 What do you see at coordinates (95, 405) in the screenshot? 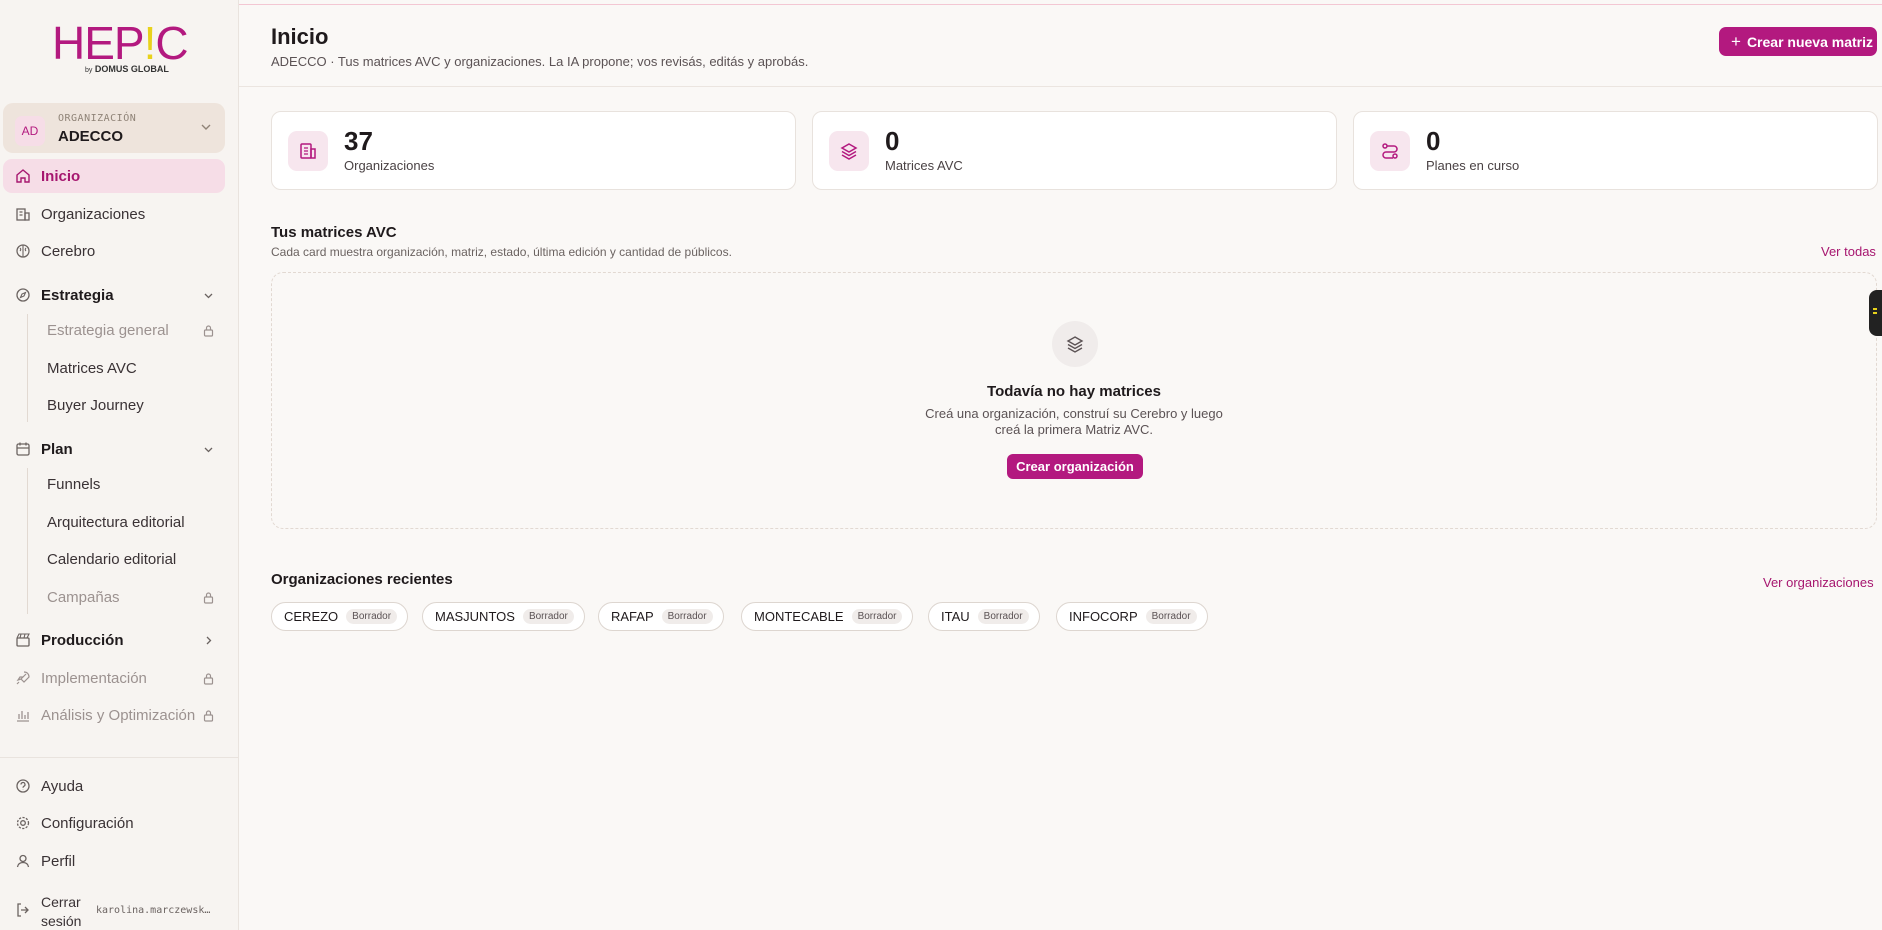
I see `sidebar-item-label: Buyer Journey` at bounding box center [95, 405].